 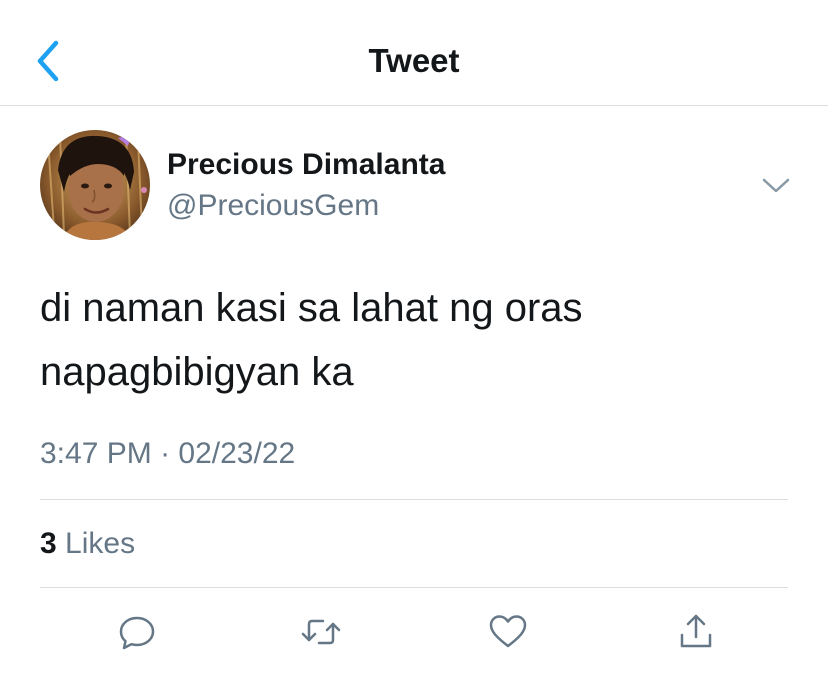 I want to click on likes-label: Likes, so click(x=100, y=543).